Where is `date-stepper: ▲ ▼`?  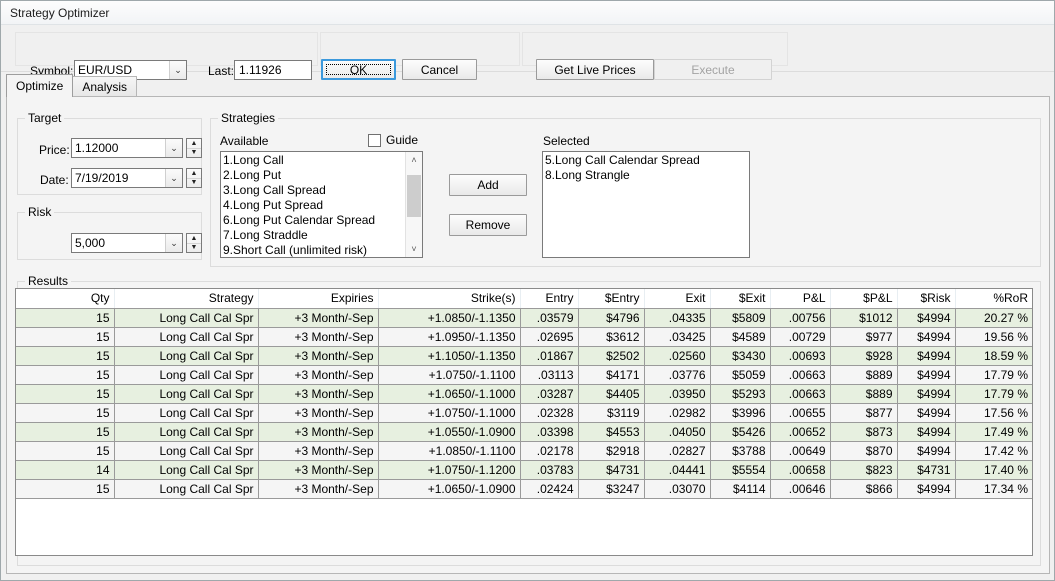
date-stepper: ▲ ▼ is located at coordinates (194, 178).